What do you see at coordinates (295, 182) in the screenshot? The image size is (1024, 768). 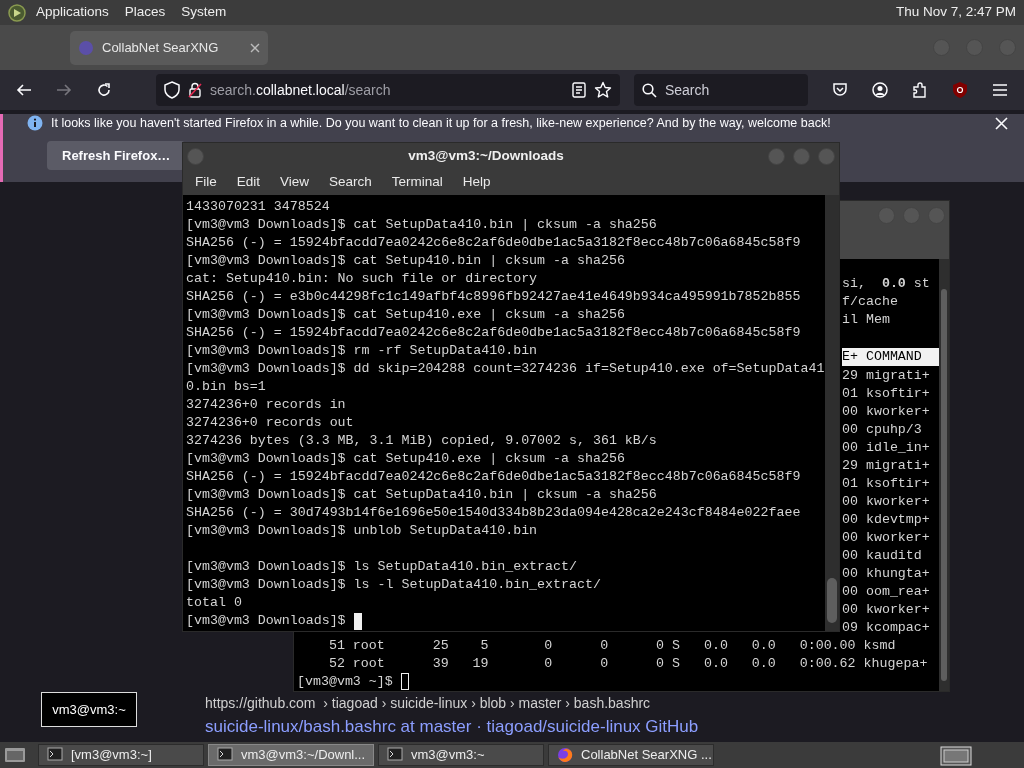 I see `menu-item: View` at bounding box center [295, 182].